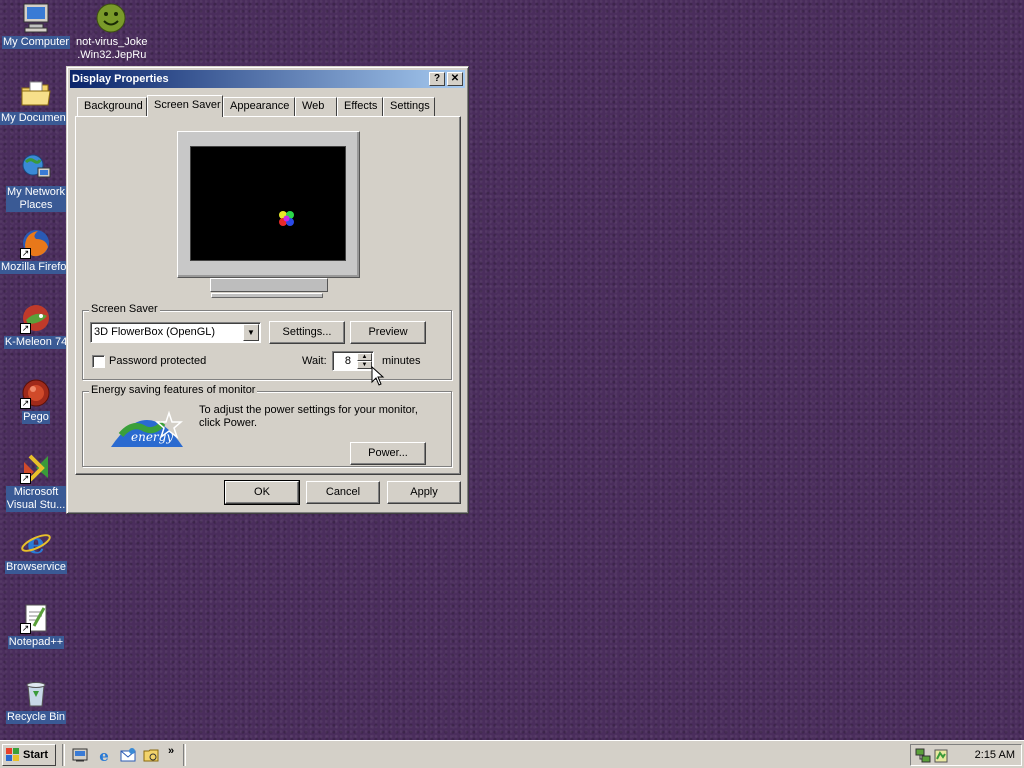  Describe the element at coordinates (98, 361) in the screenshot. I see `password-protected-checkbox` at that location.